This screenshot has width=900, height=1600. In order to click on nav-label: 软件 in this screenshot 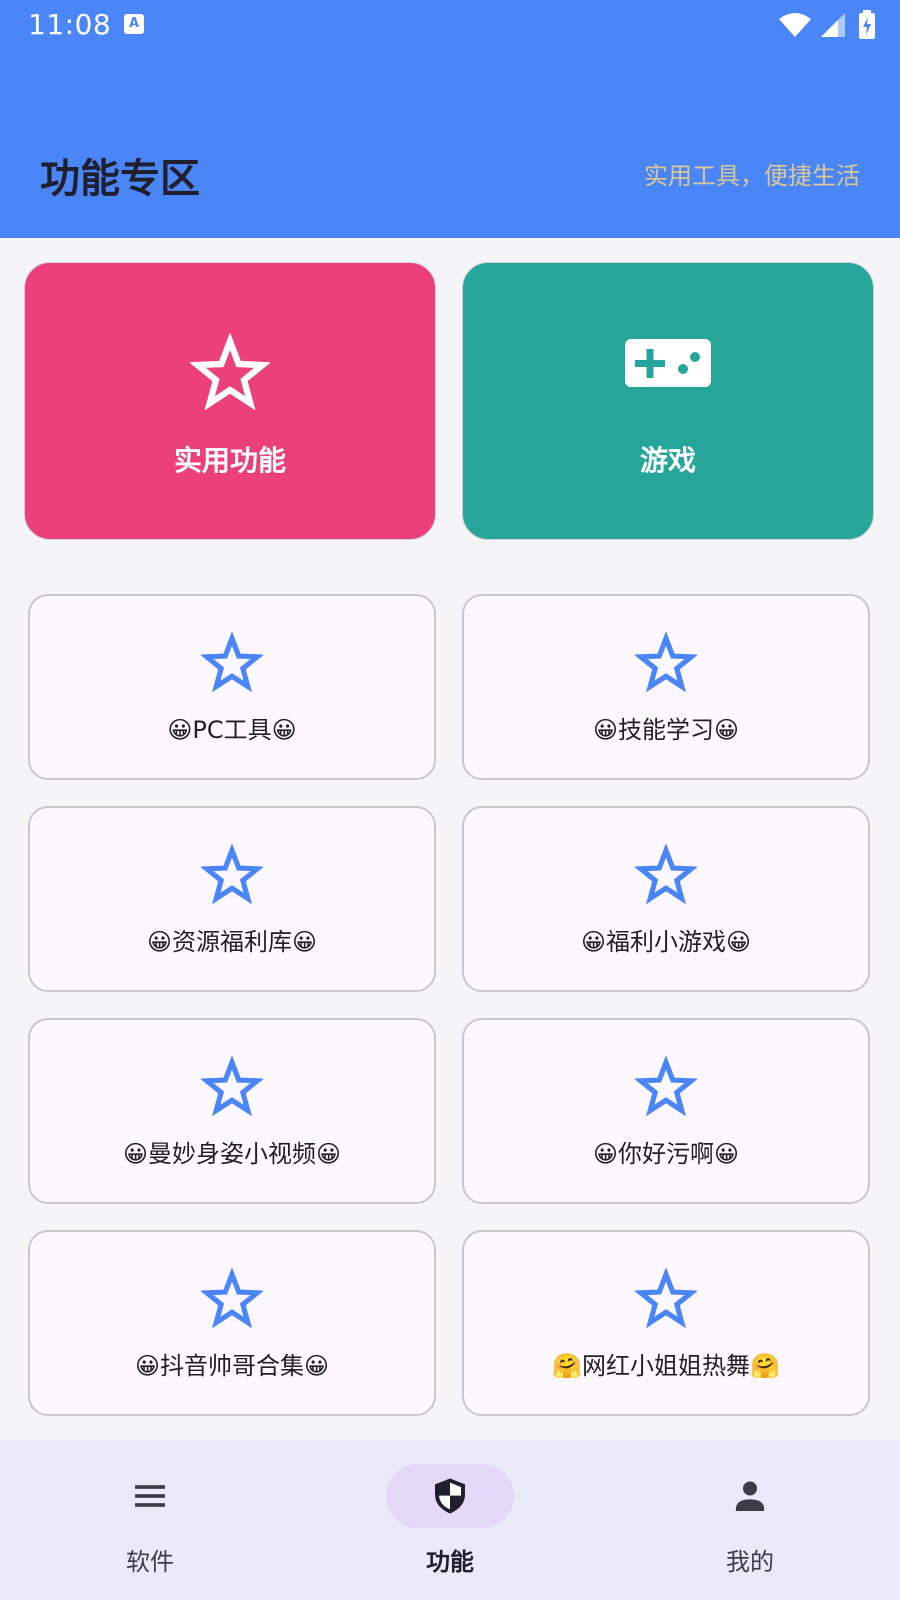, I will do `click(150, 1562)`.